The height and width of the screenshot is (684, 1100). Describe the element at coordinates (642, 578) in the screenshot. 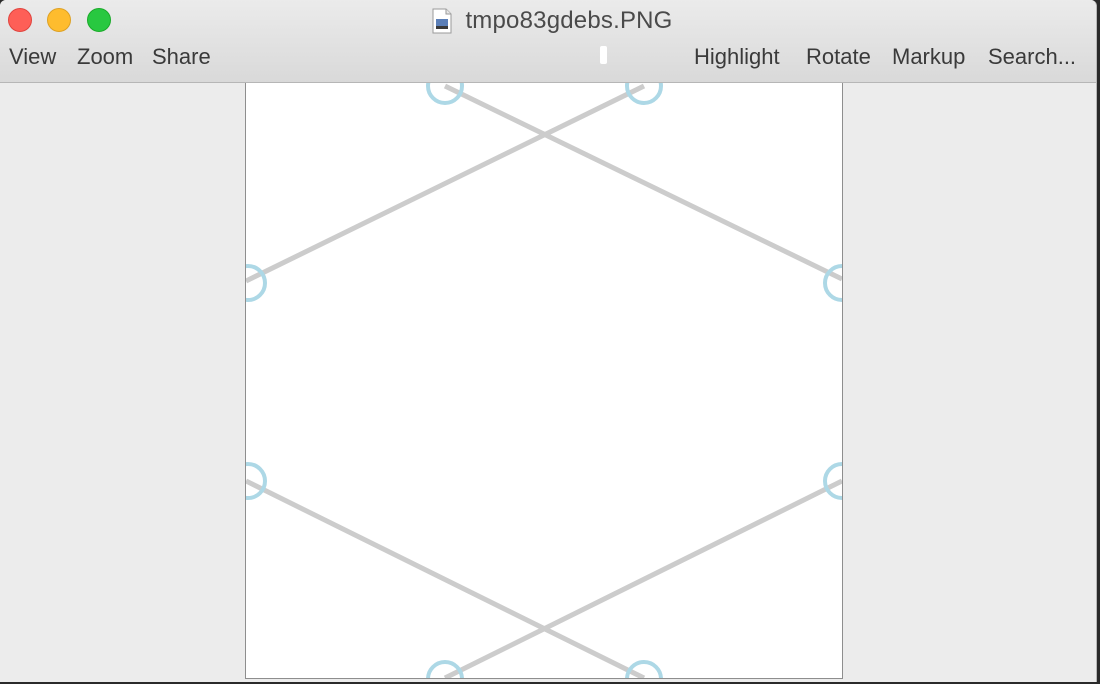

I see `line-bottom-right-to-left` at that location.